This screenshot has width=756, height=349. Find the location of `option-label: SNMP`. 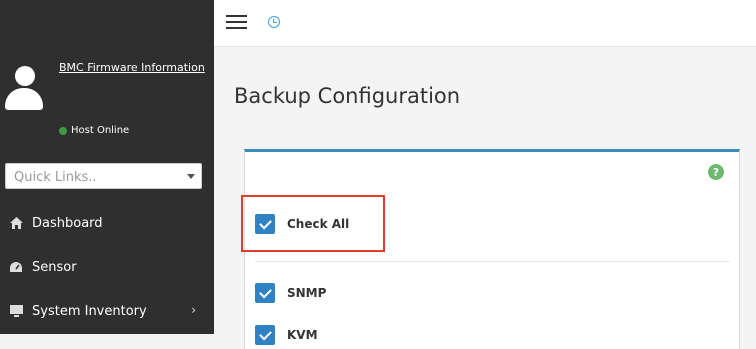

option-label: SNMP is located at coordinates (307, 293).